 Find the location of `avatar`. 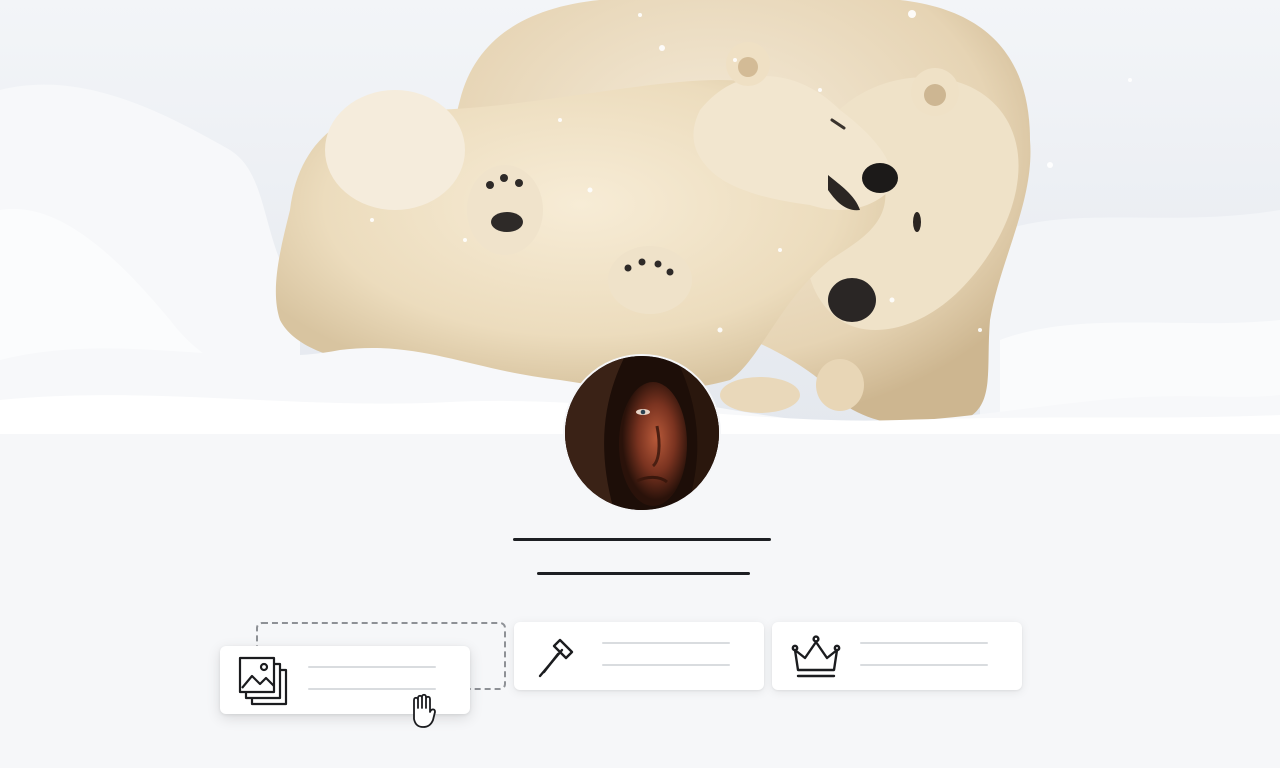

avatar is located at coordinates (642, 433).